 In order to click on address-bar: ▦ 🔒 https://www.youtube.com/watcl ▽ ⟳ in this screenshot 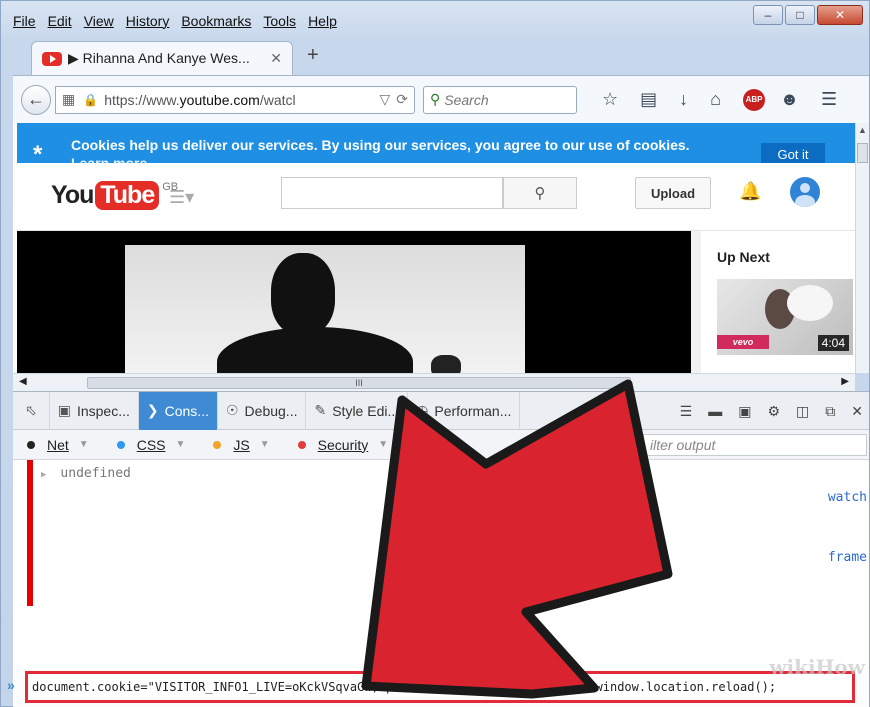, I will do `click(235, 99)`.